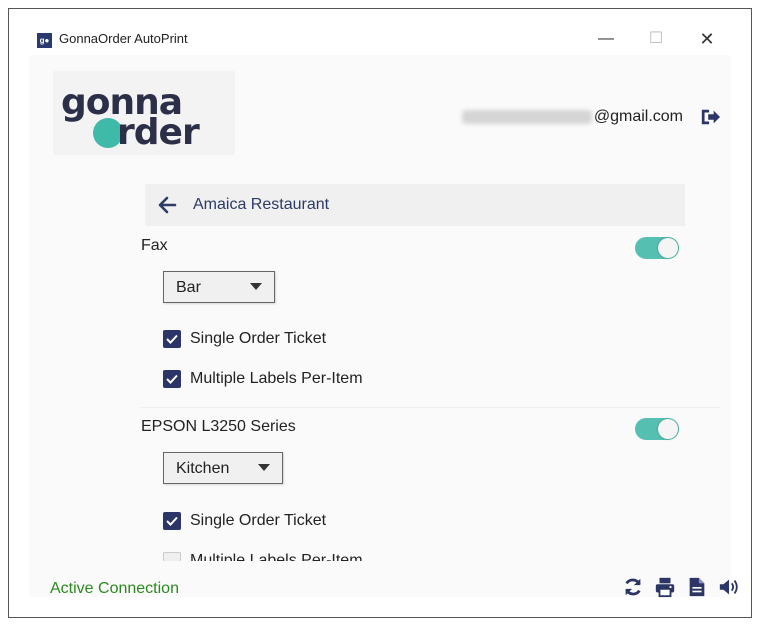 The image size is (762, 627). Describe the element at coordinates (114, 588) in the screenshot. I see `connection-status: Active Connection` at that location.